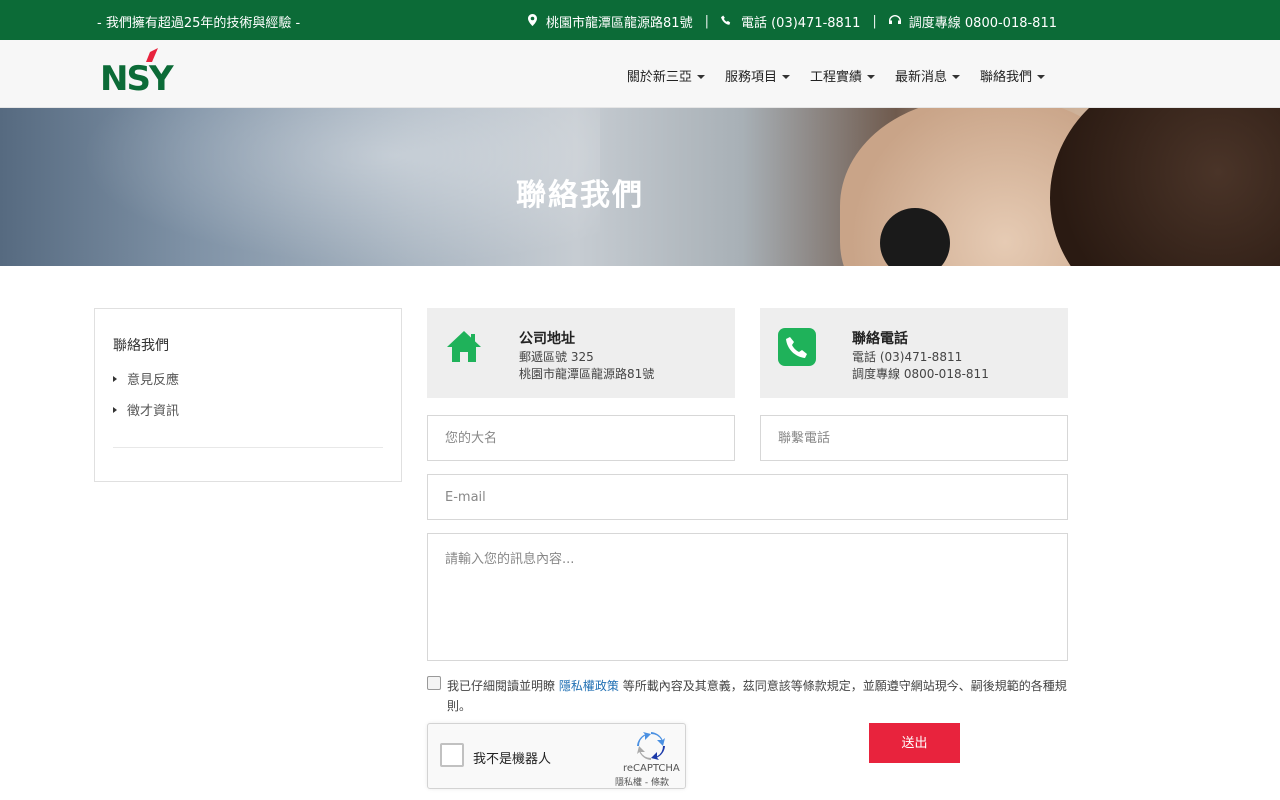  What do you see at coordinates (464, 347) in the screenshot?
I see `home-icon` at bounding box center [464, 347].